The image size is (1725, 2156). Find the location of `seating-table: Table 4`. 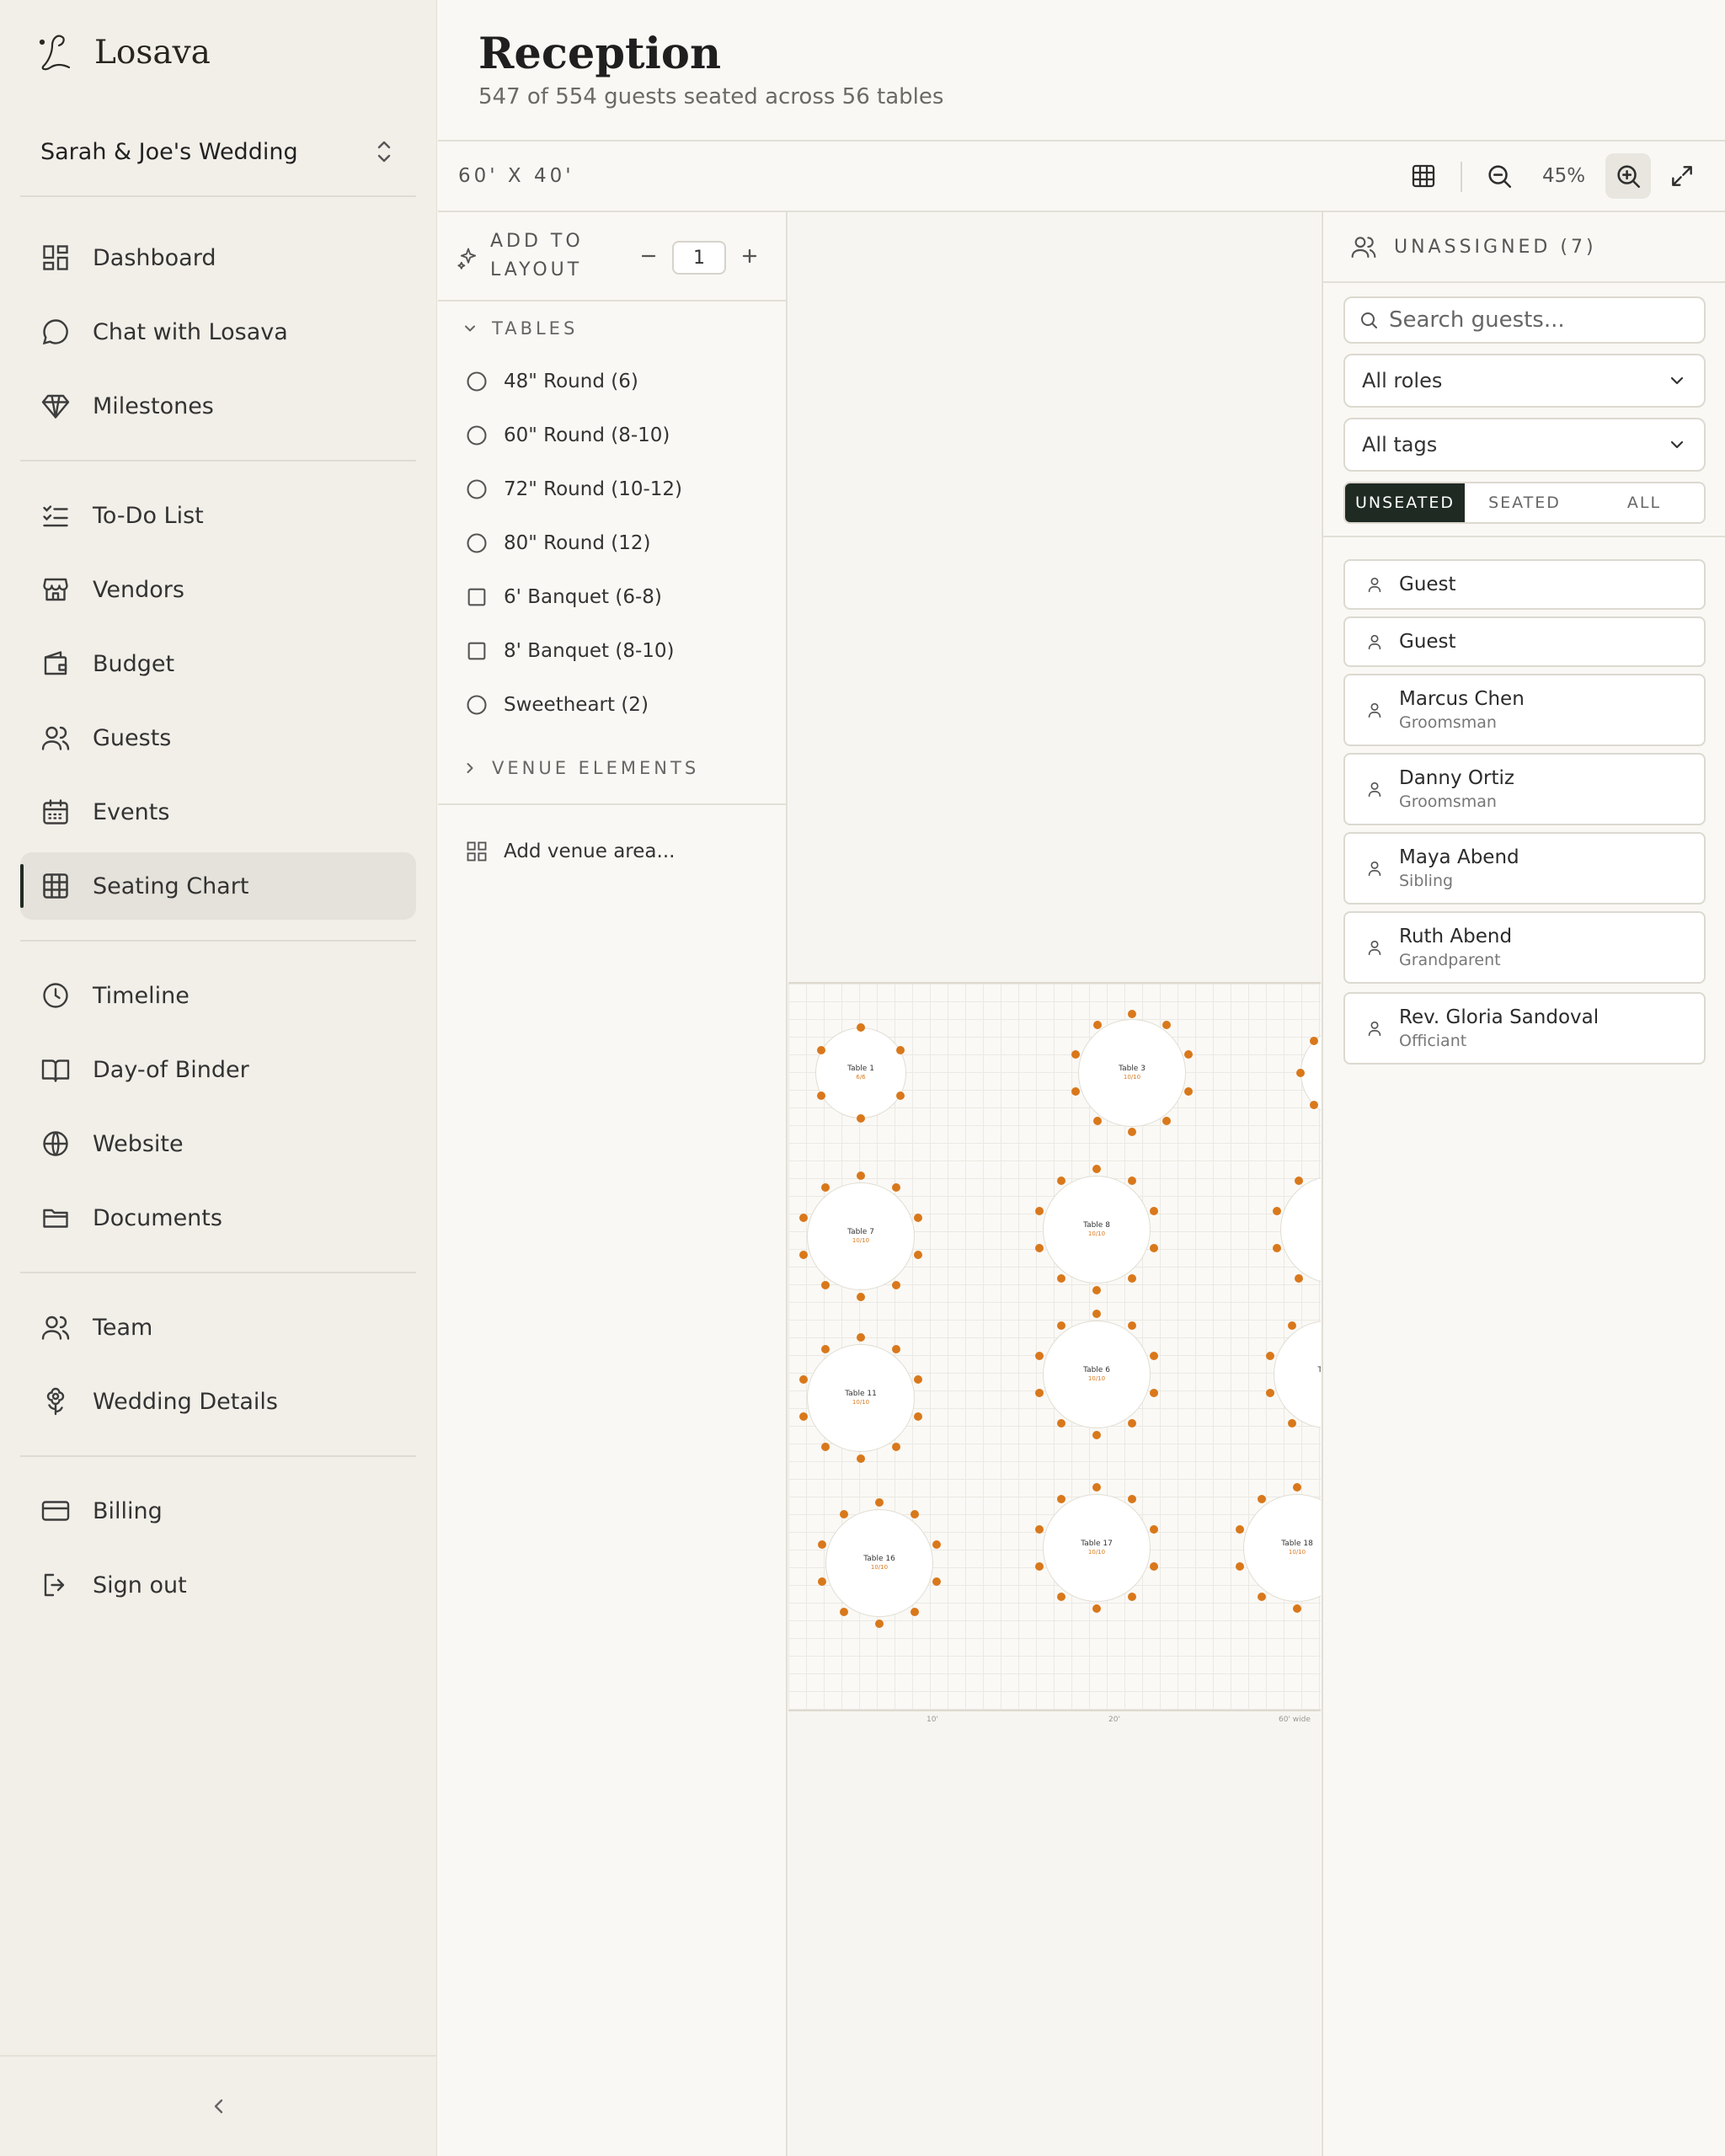

seating-table: Table 4 is located at coordinates (1308, 1072).